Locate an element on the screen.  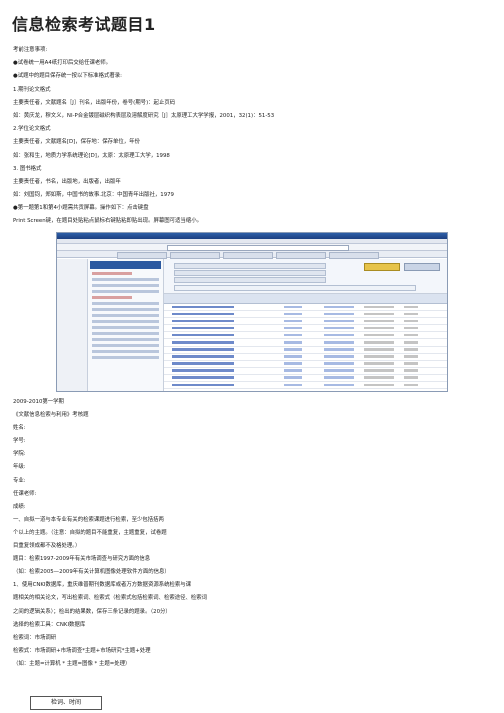
text-line: 学院: is located at coordinates (19, 454).